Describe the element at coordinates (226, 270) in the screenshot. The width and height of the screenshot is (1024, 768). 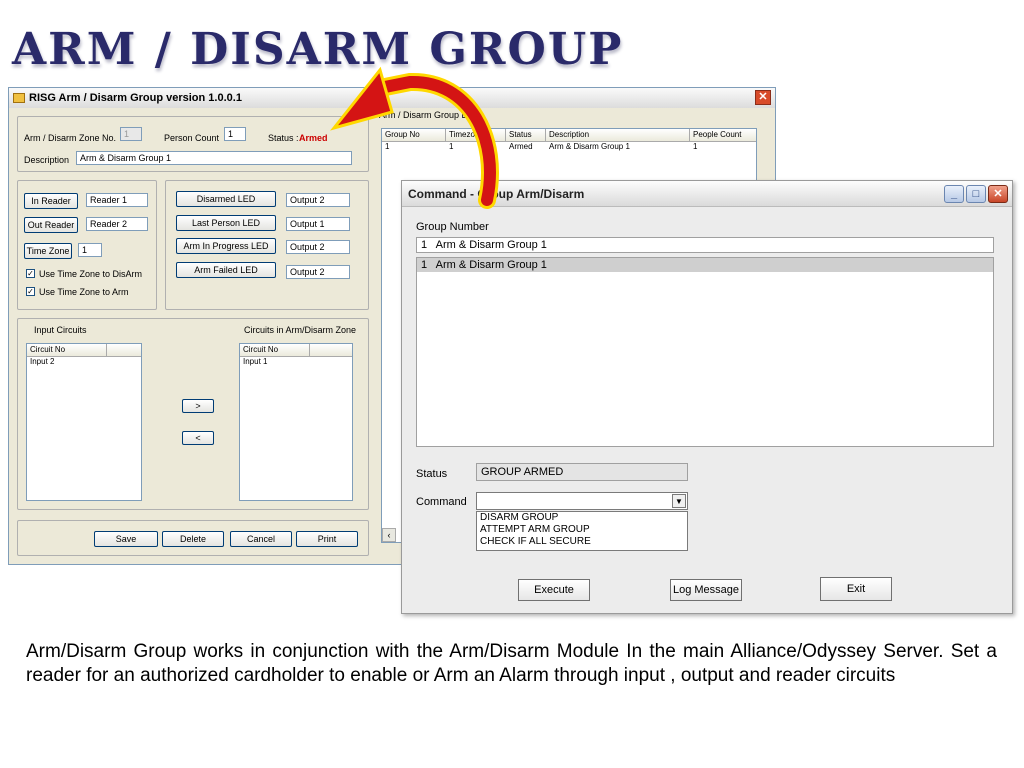
I see `arm-failed-led-button: Arm Failed LED` at that location.